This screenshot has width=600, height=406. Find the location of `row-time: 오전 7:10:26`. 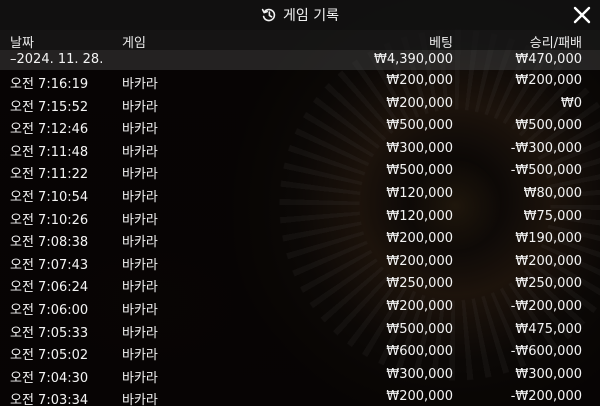

row-time: 오전 7:10:26 is located at coordinates (49, 220).